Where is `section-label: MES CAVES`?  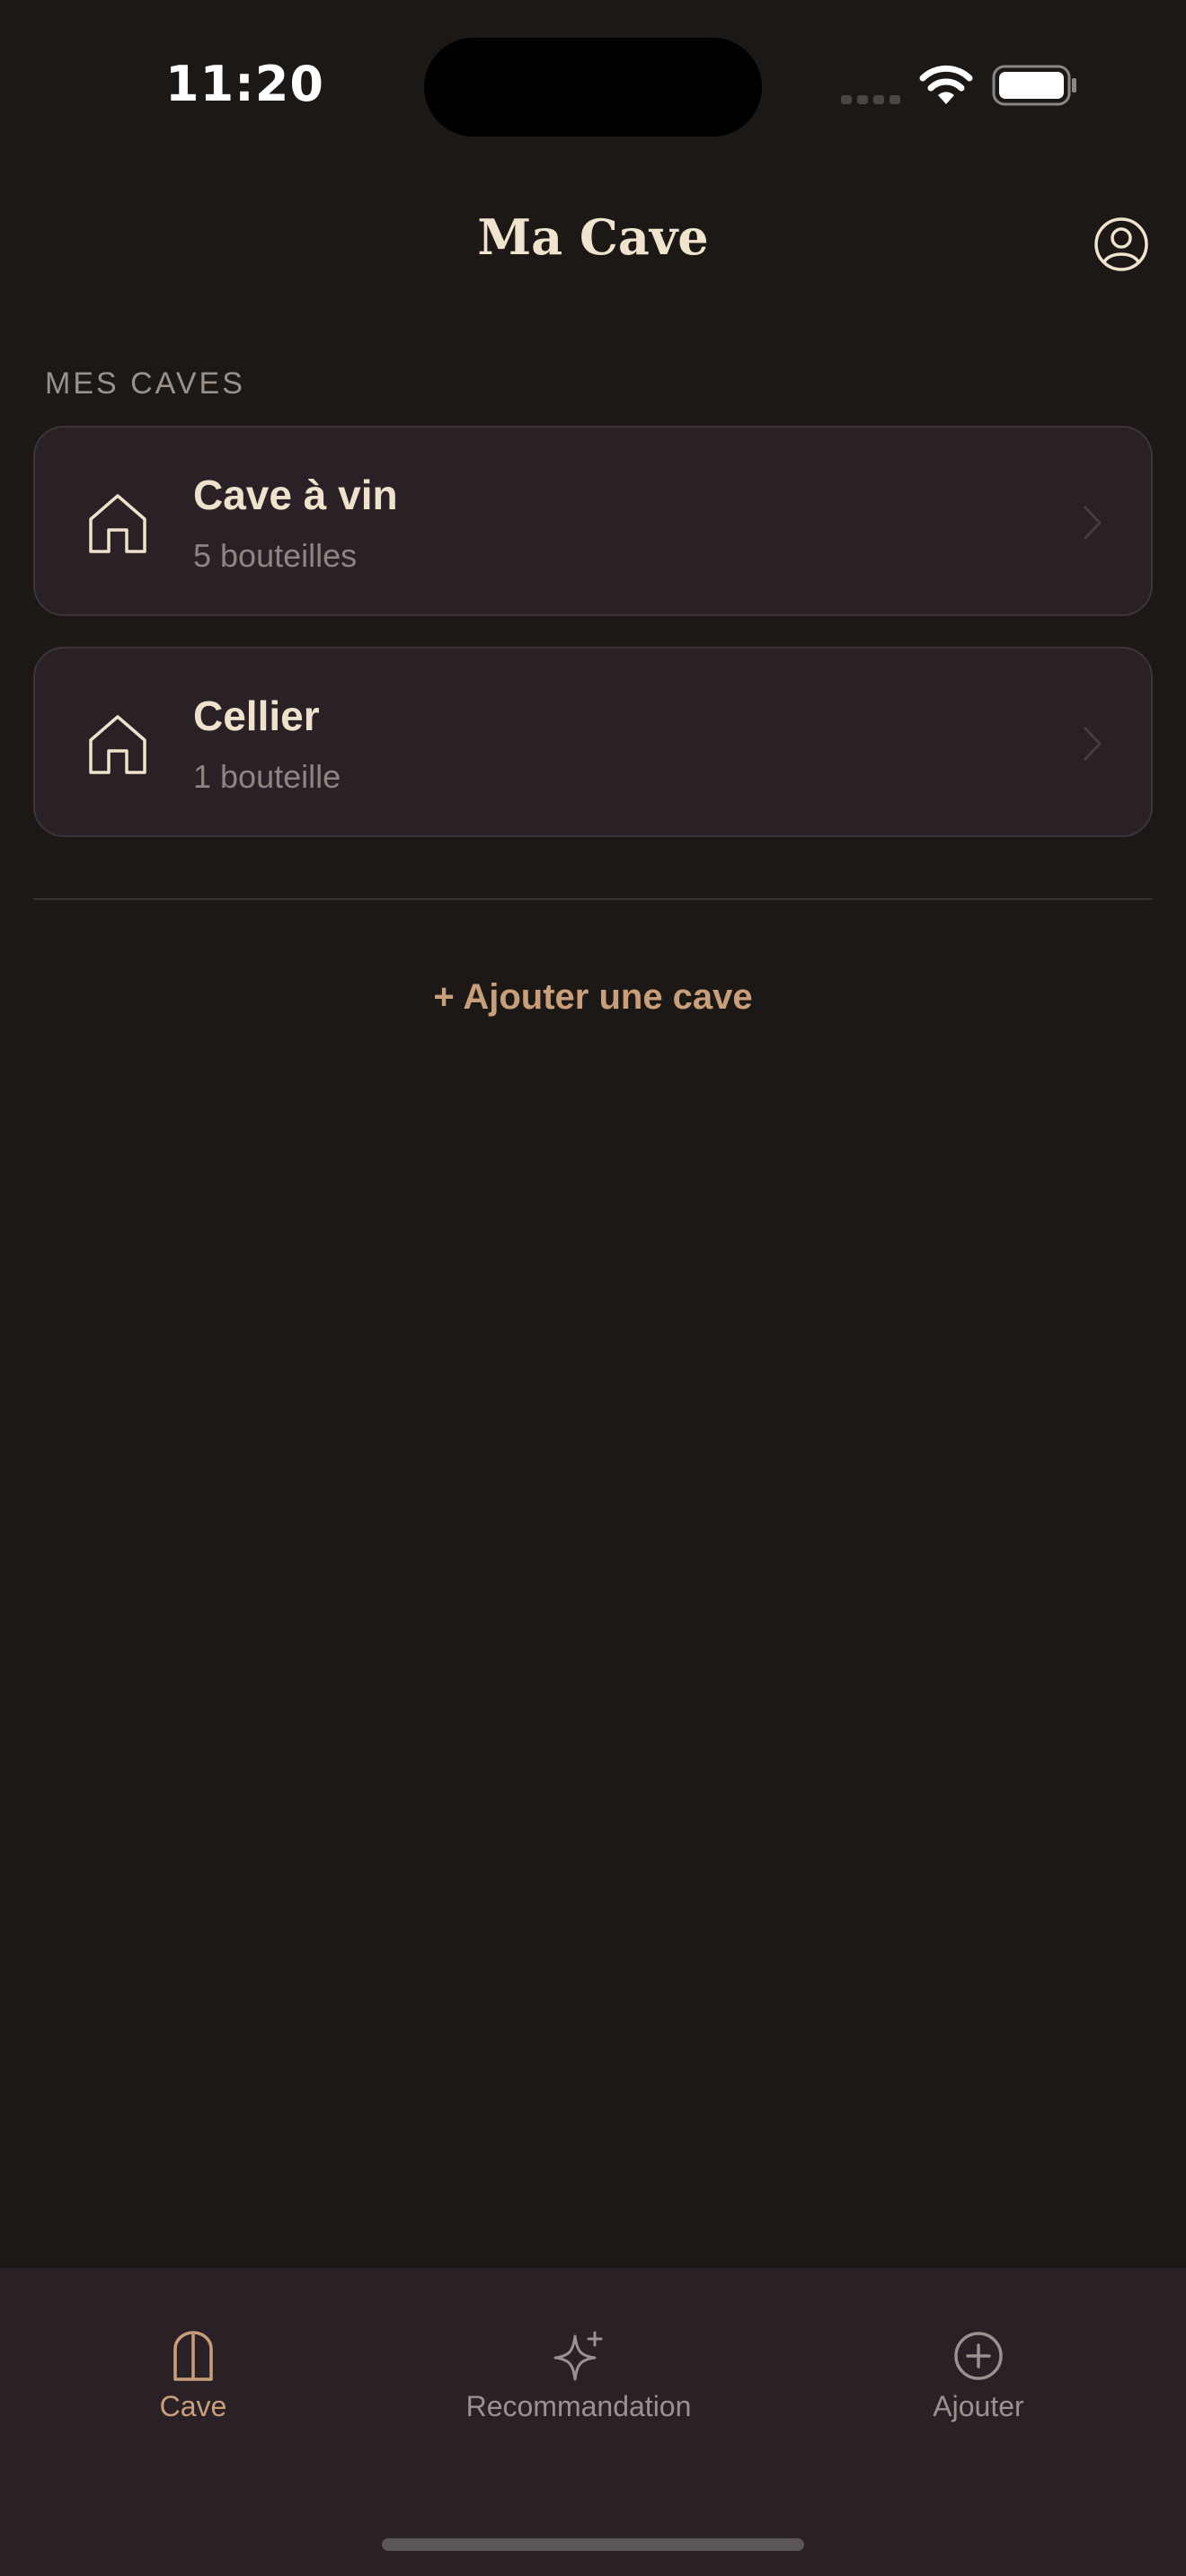 section-label: MES CAVES is located at coordinates (145, 383).